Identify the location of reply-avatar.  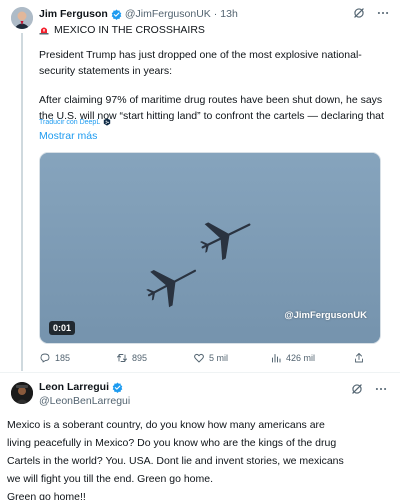
(22, 393).